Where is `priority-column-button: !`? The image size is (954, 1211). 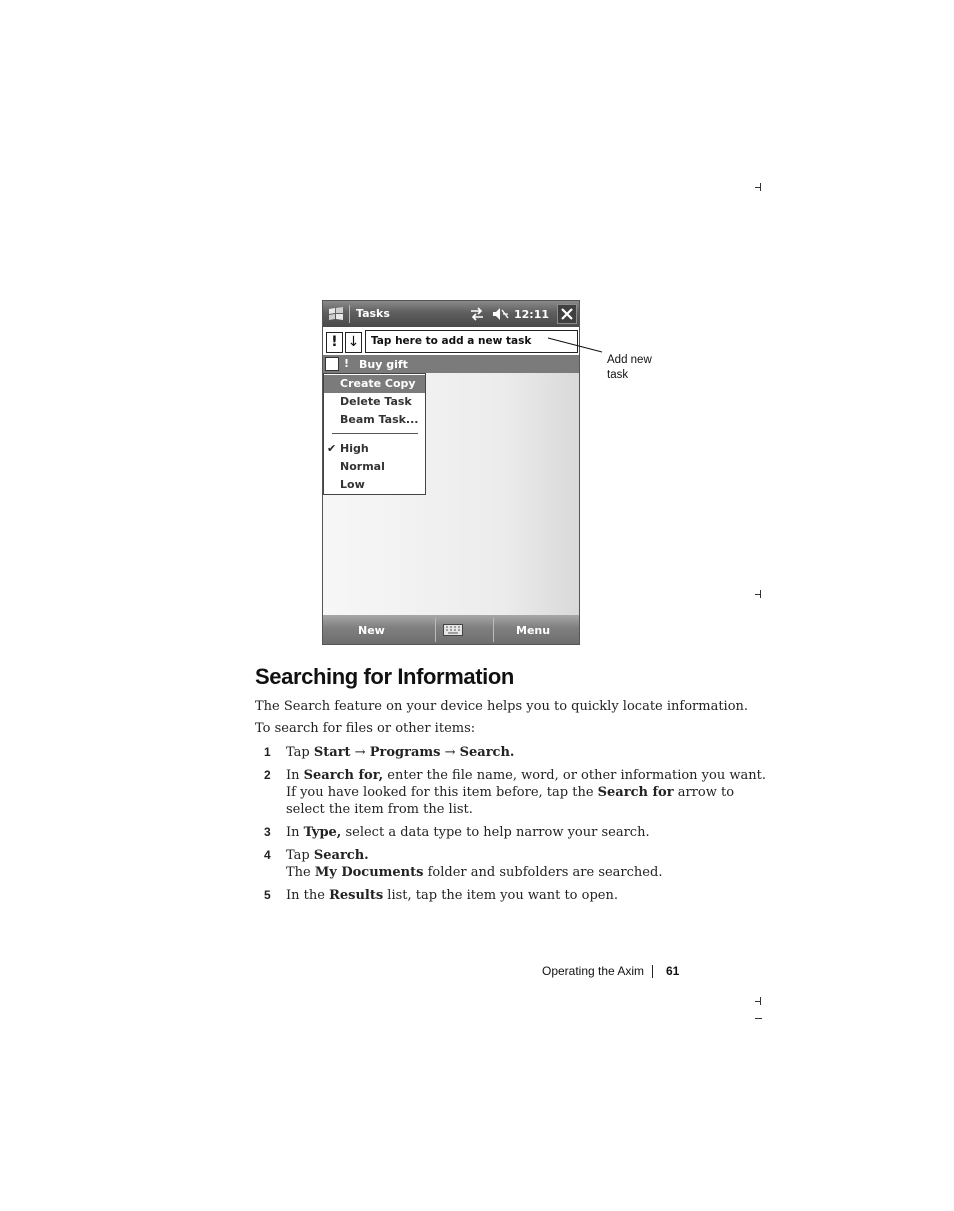 priority-column-button: ! is located at coordinates (334, 342).